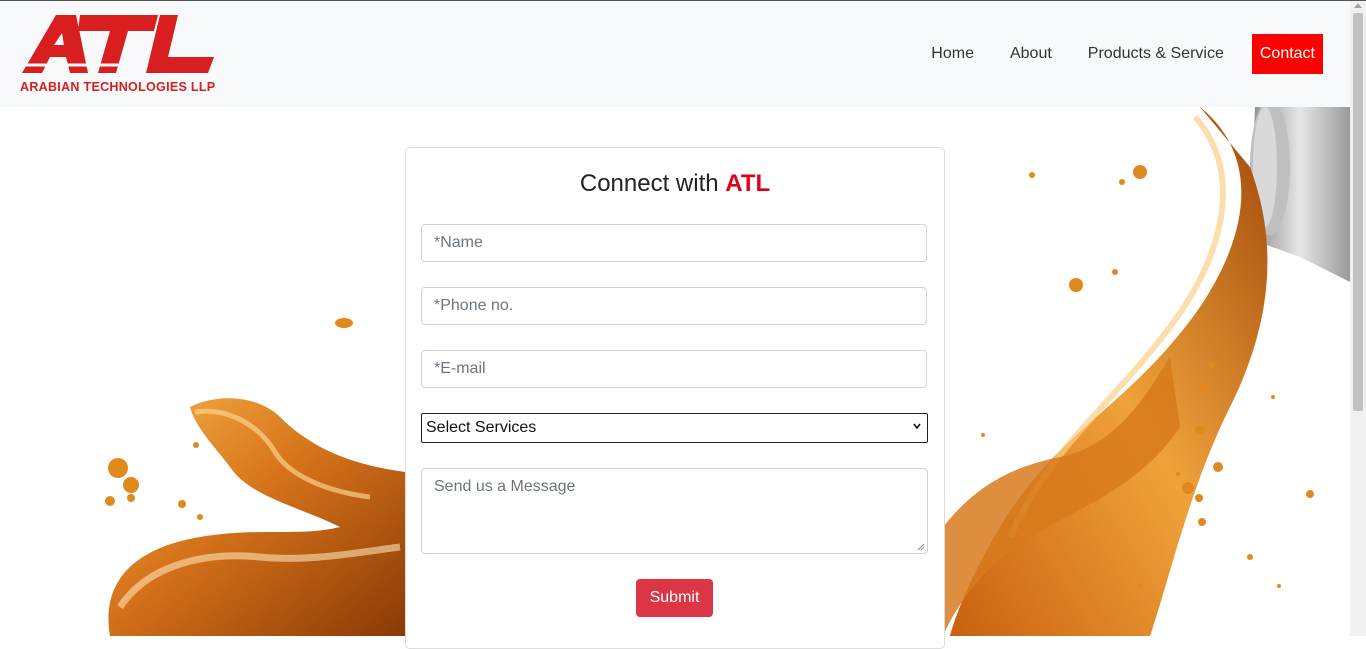 The image size is (1366, 649). Describe the element at coordinates (674, 243) in the screenshot. I see `name-input` at that location.